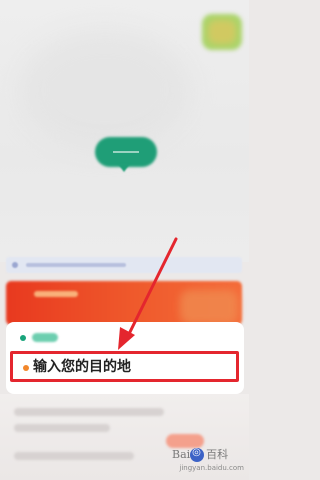 This screenshot has width=320, height=480. Describe the element at coordinates (152, 287) in the screenshot. I see `annotation-arrow-shaft` at that location.